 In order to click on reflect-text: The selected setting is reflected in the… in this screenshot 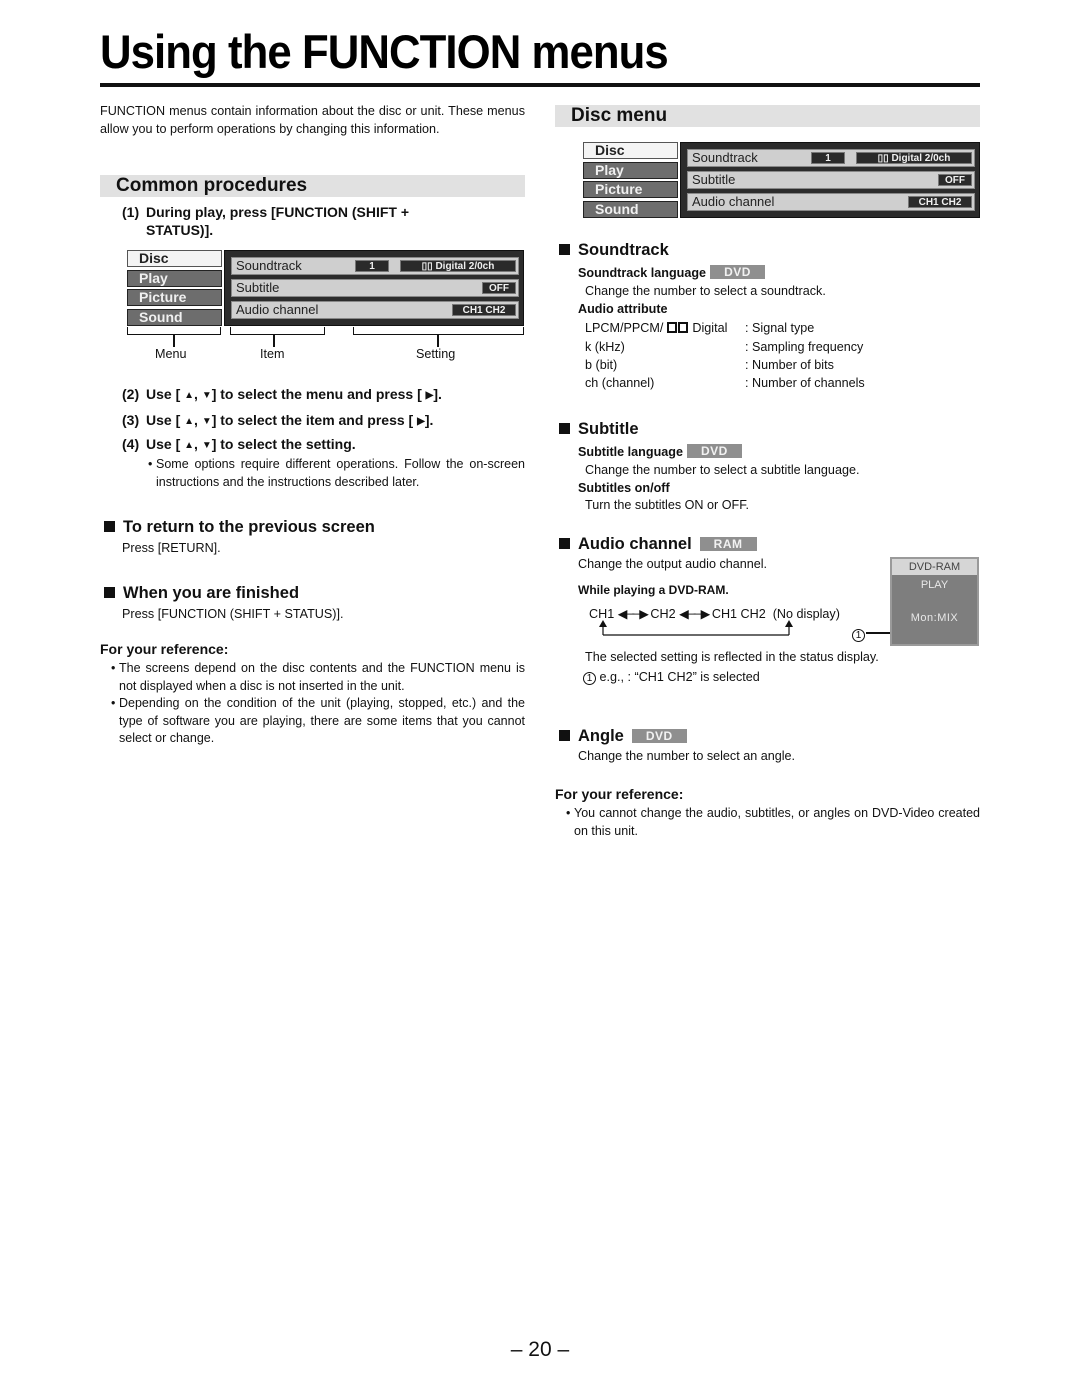, I will do `click(732, 657)`.